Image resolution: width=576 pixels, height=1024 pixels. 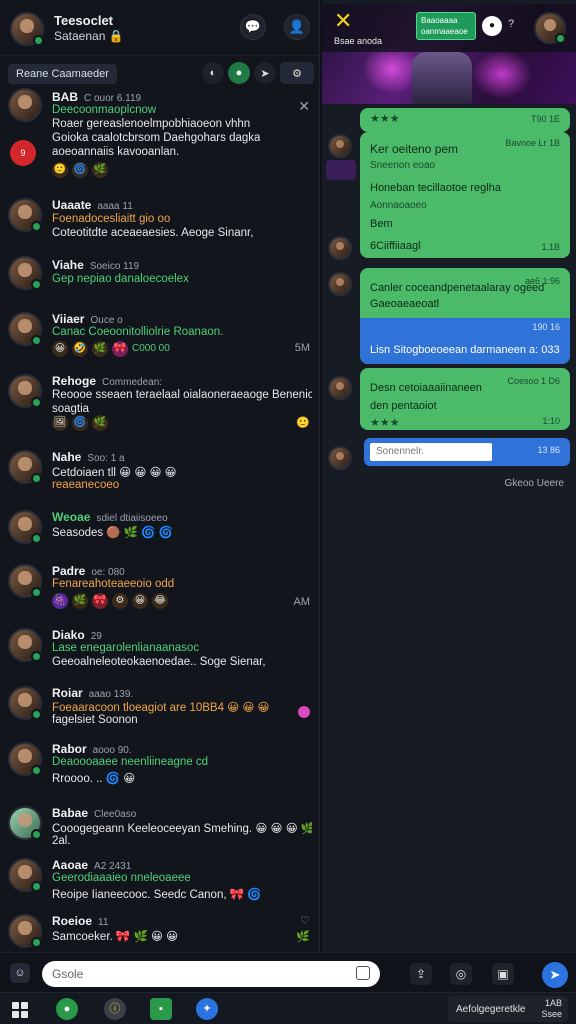 What do you see at coordinates (130, 762) in the screenshot?
I see `message-text: Deaoooaaee neenliineagne cd` at bounding box center [130, 762].